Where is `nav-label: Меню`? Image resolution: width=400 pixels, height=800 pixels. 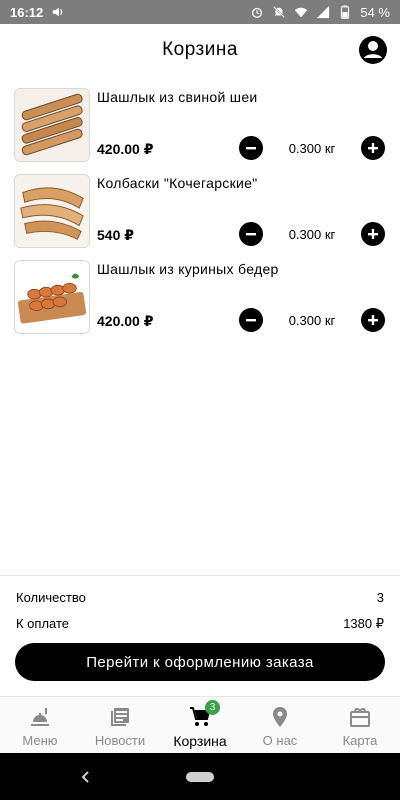
nav-label: Меню is located at coordinates (40, 740).